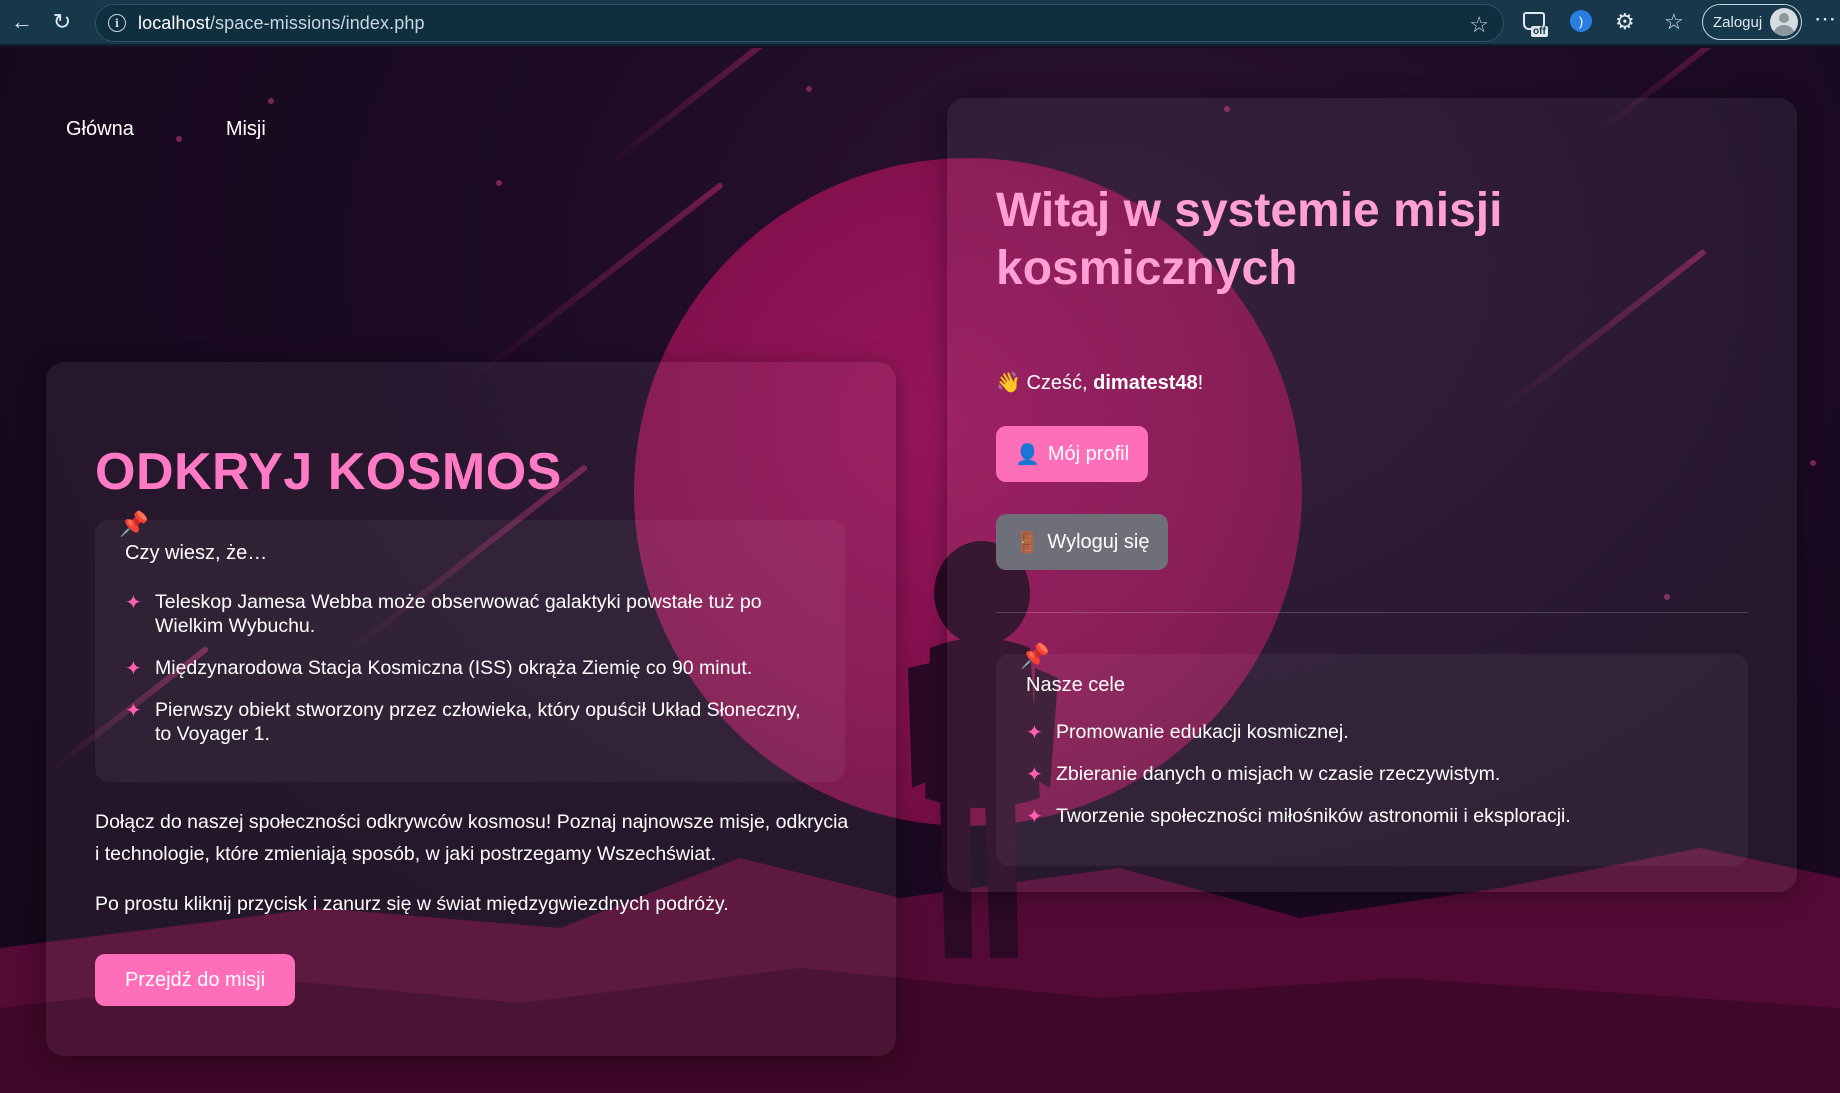 Image resolution: width=1840 pixels, height=1093 pixels. Describe the element at coordinates (1249, 239) in the screenshot. I see `welcome-title: Witaj w systemie misji kosmicznych` at that location.